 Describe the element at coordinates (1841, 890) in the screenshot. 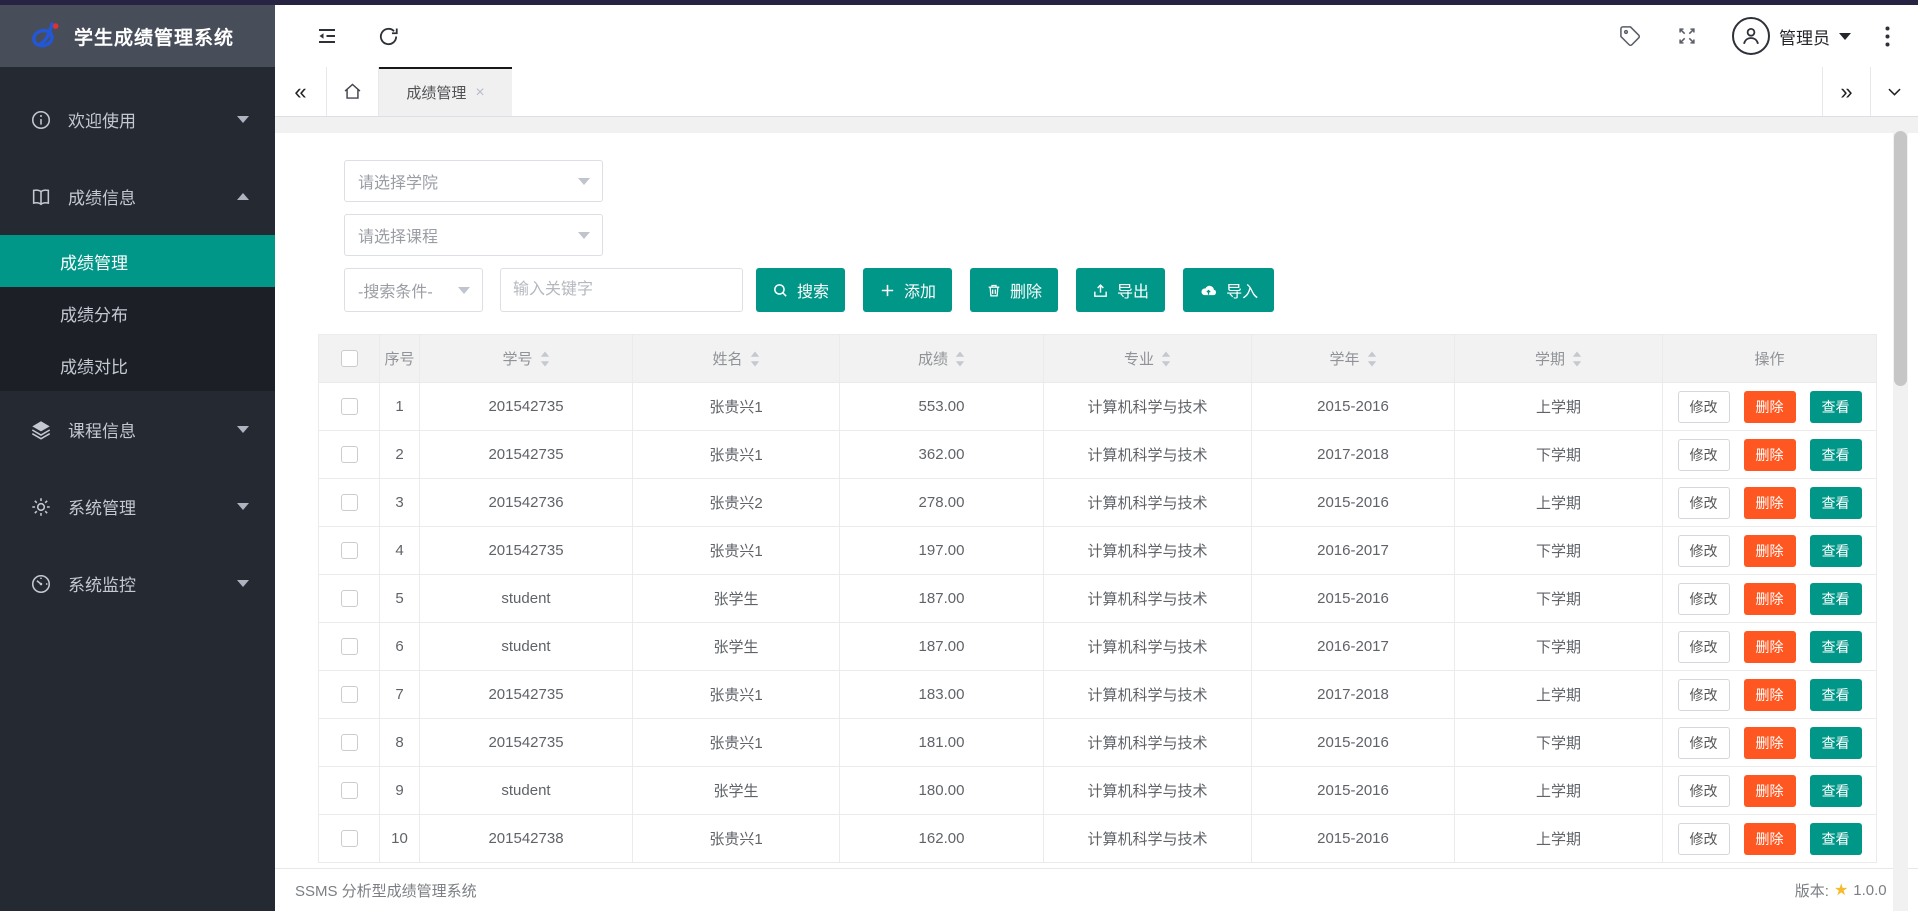

I see `star-icon: ★` at that location.